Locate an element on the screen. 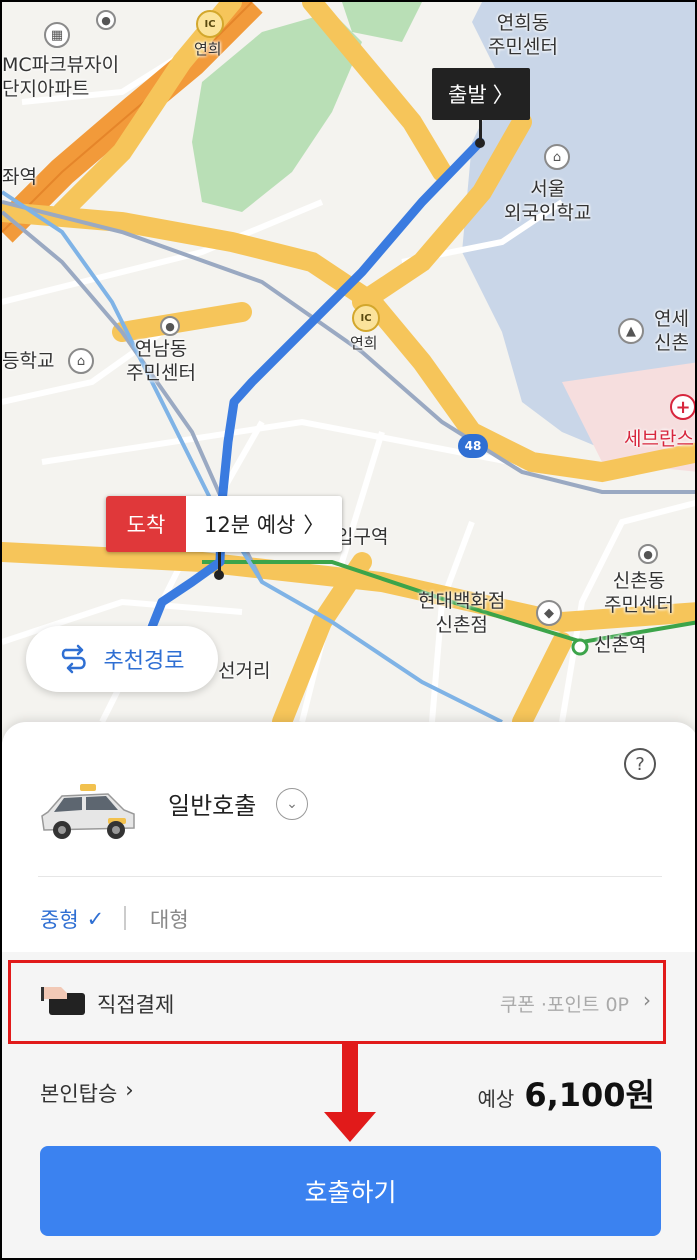 Image resolution: width=697 pixels, height=1260 pixels. card-icon is located at coordinates (63, 1001).